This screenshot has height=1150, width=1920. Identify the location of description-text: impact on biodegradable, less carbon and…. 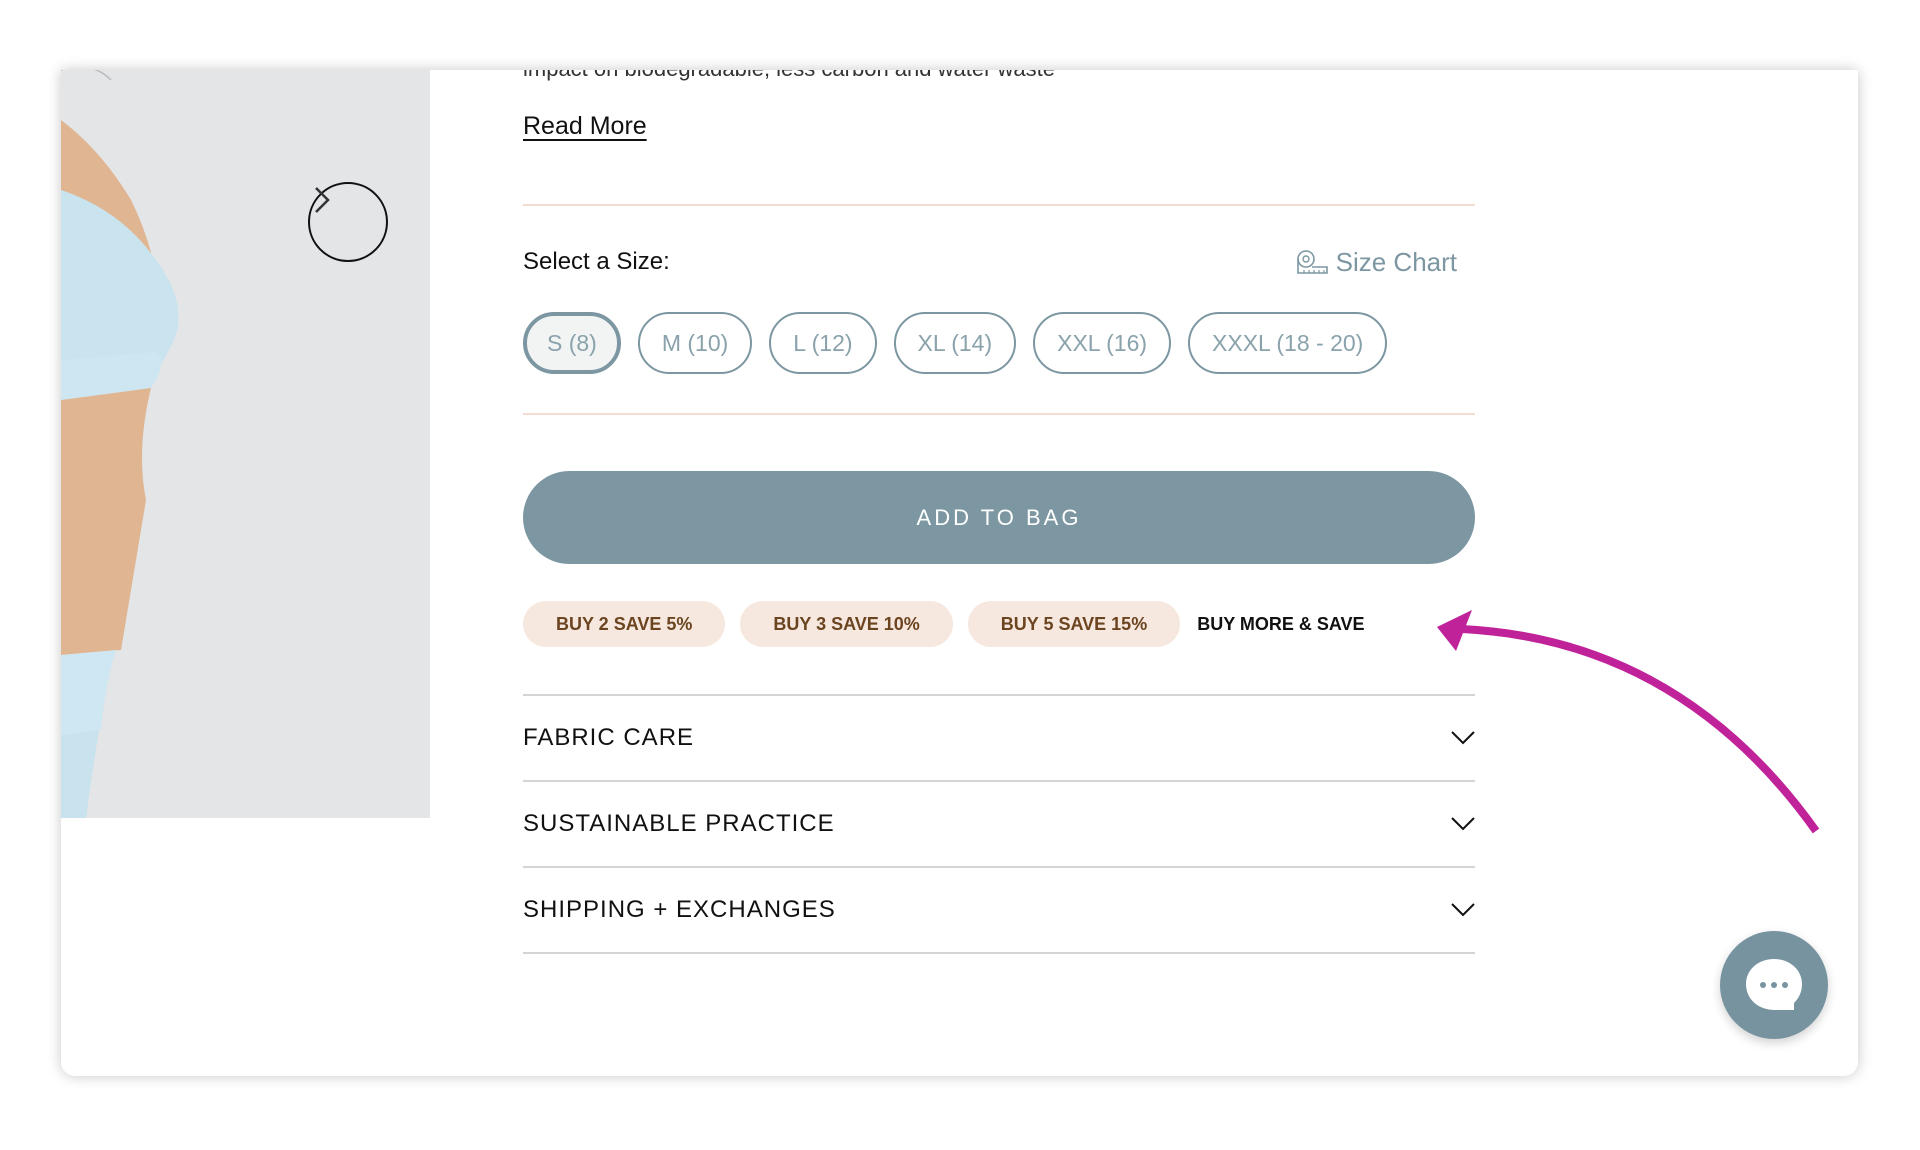
(789, 76).